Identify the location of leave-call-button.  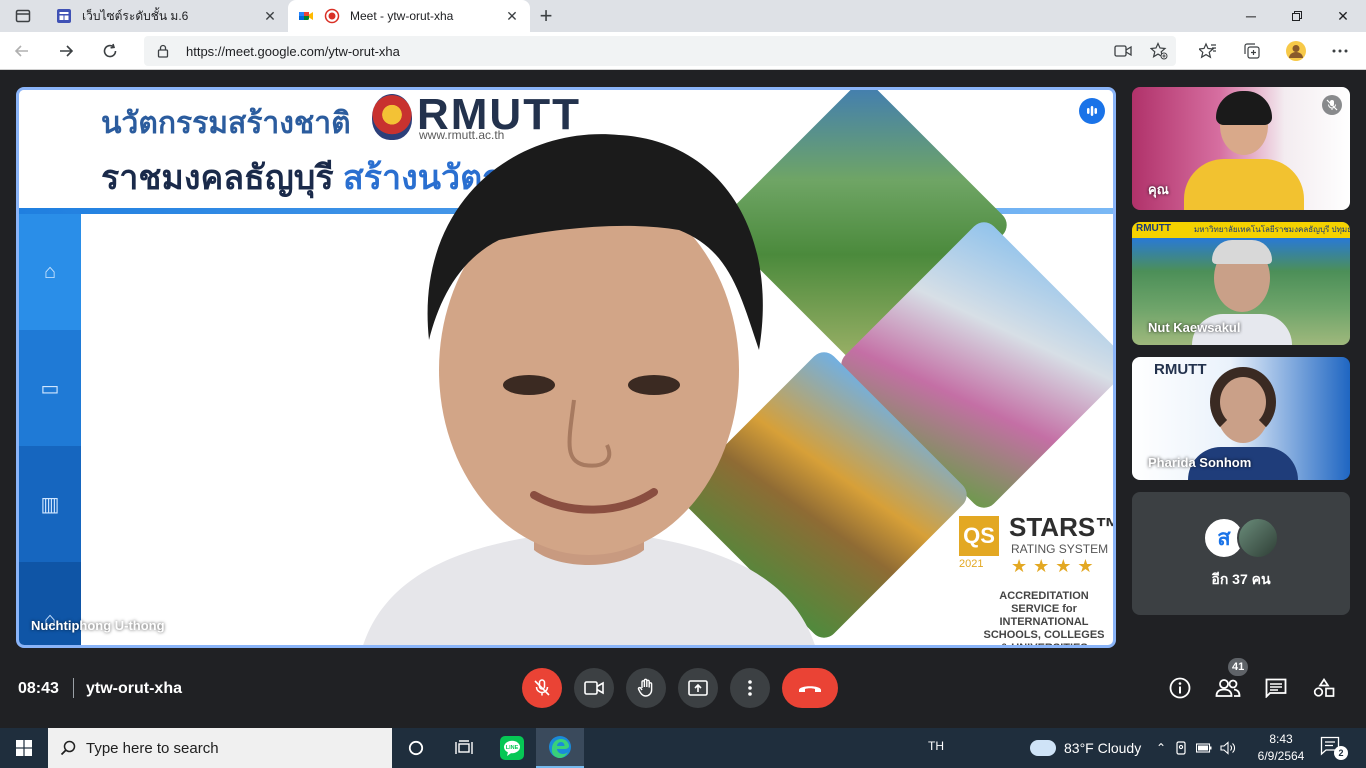
(810, 688).